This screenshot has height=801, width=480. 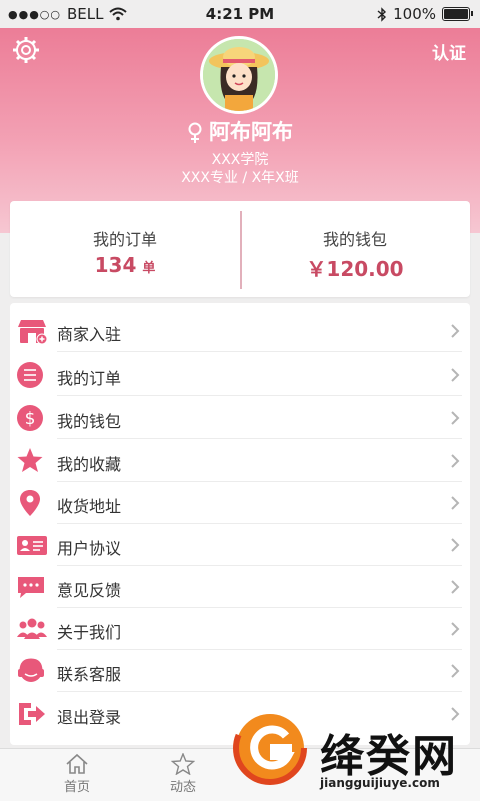 I want to click on avatar-illustration, so click(x=239, y=75).